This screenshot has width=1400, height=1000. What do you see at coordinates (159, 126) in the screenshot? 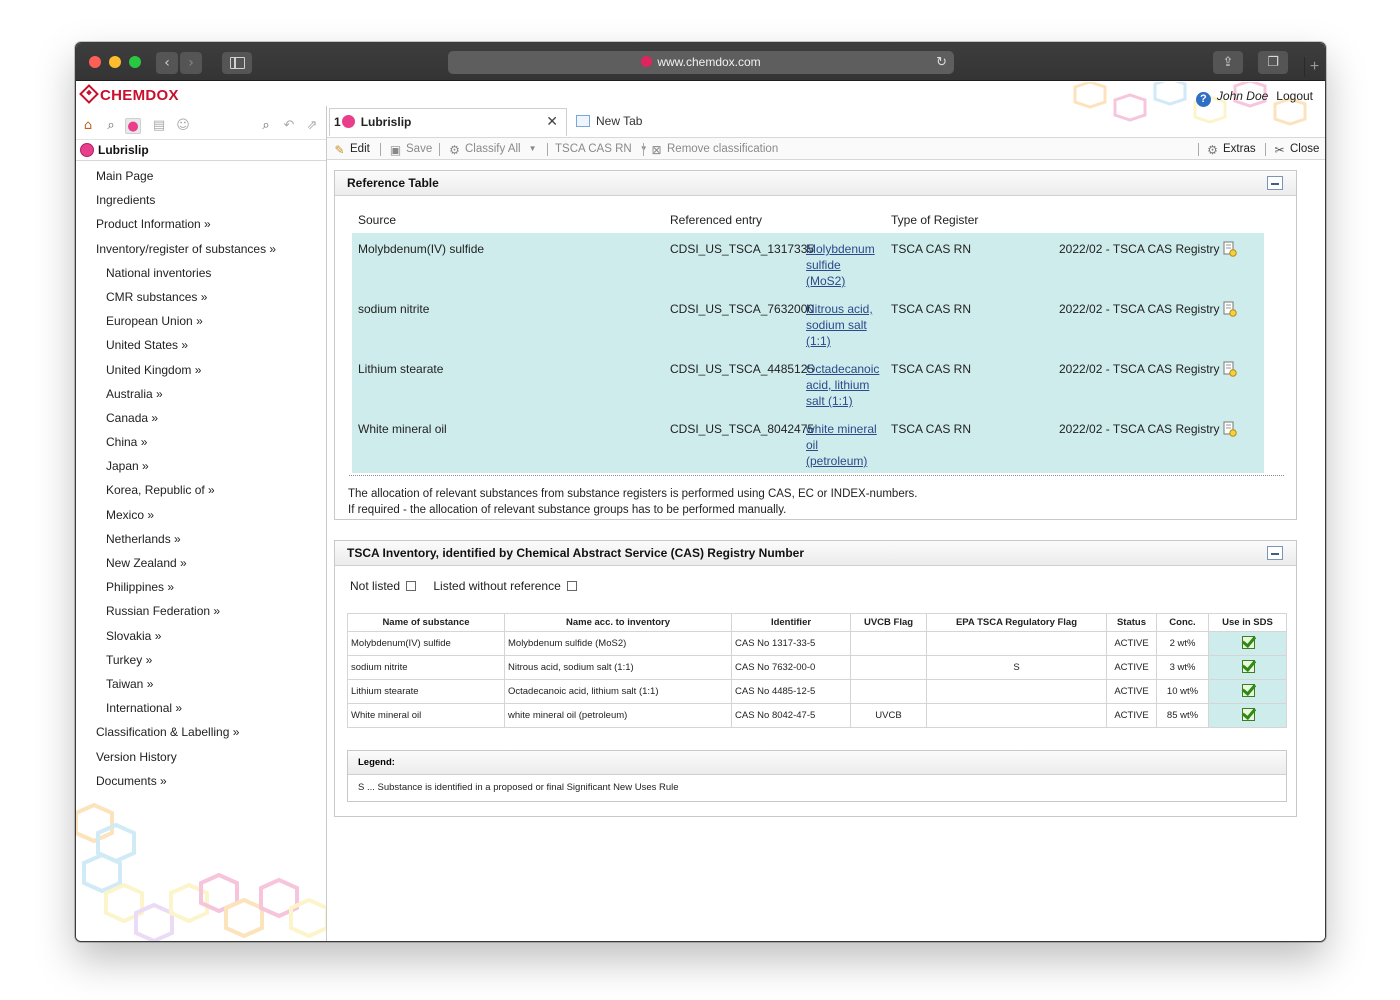
I see `document-icon: ▤` at bounding box center [159, 126].